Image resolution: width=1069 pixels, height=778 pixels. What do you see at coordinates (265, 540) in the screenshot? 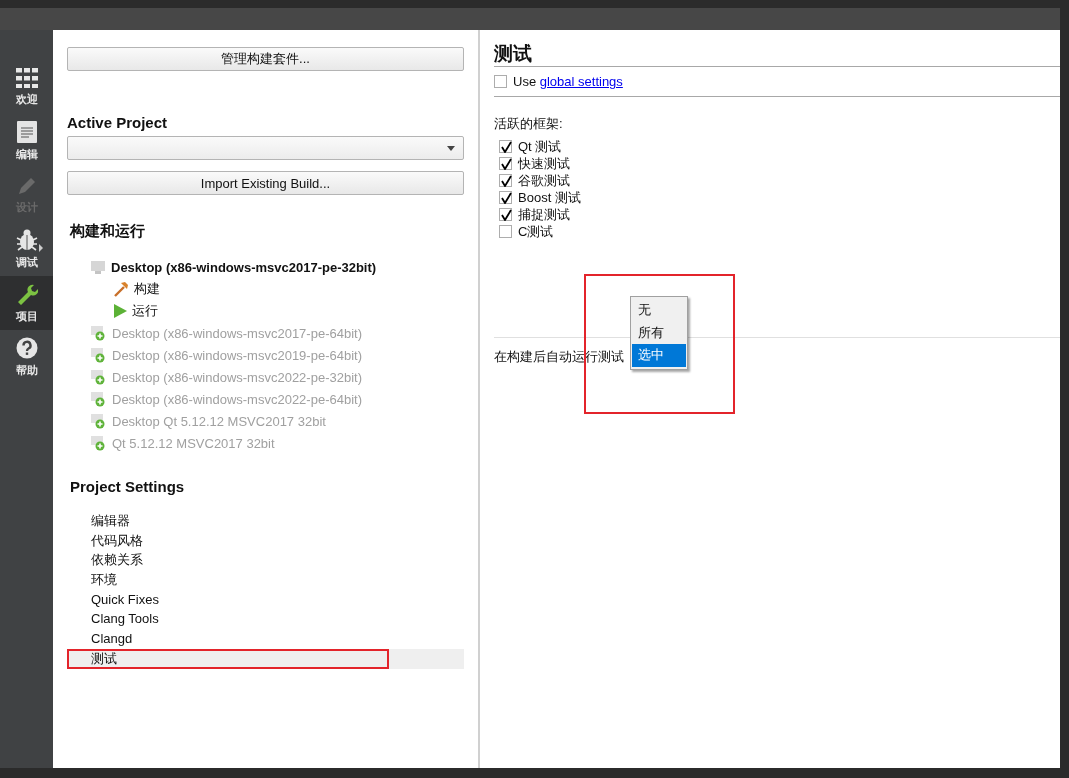
I see `settings-item: 代码风格` at bounding box center [265, 540].